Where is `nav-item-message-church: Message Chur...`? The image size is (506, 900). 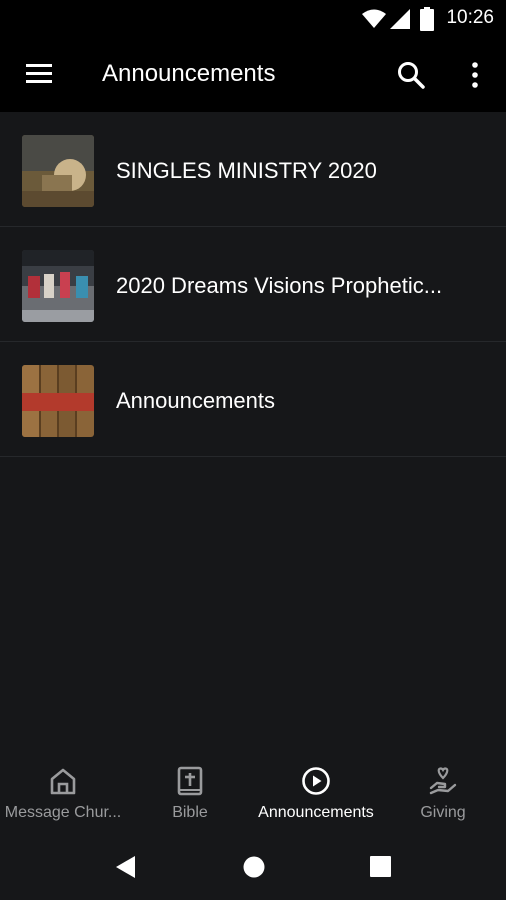 nav-item-message-church: Message Chur... is located at coordinates (63, 794).